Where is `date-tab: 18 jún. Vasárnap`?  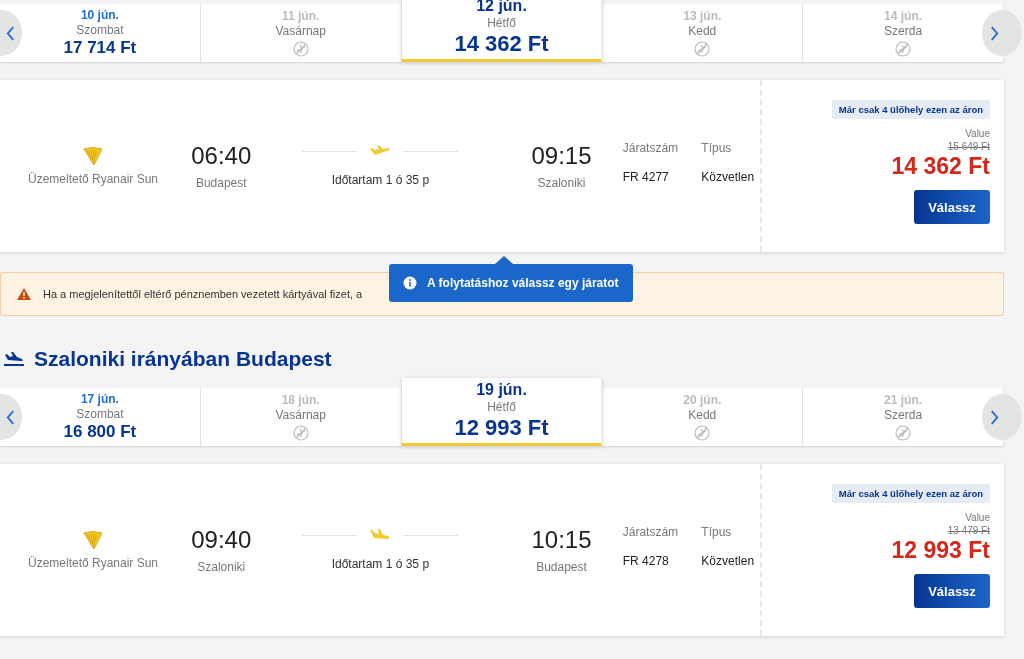 date-tab: 18 jún. Vasárnap is located at coordinates (301, 417).